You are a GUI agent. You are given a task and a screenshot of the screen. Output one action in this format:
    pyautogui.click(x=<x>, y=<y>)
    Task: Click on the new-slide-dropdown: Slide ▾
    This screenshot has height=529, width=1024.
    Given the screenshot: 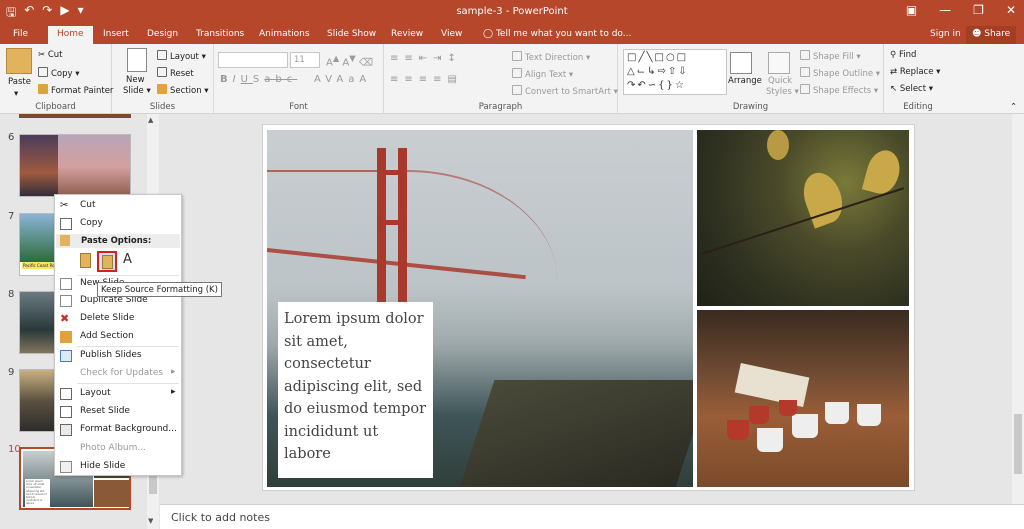 What is the action you would take?
    pyautogui.click(x=137, y=91)
    